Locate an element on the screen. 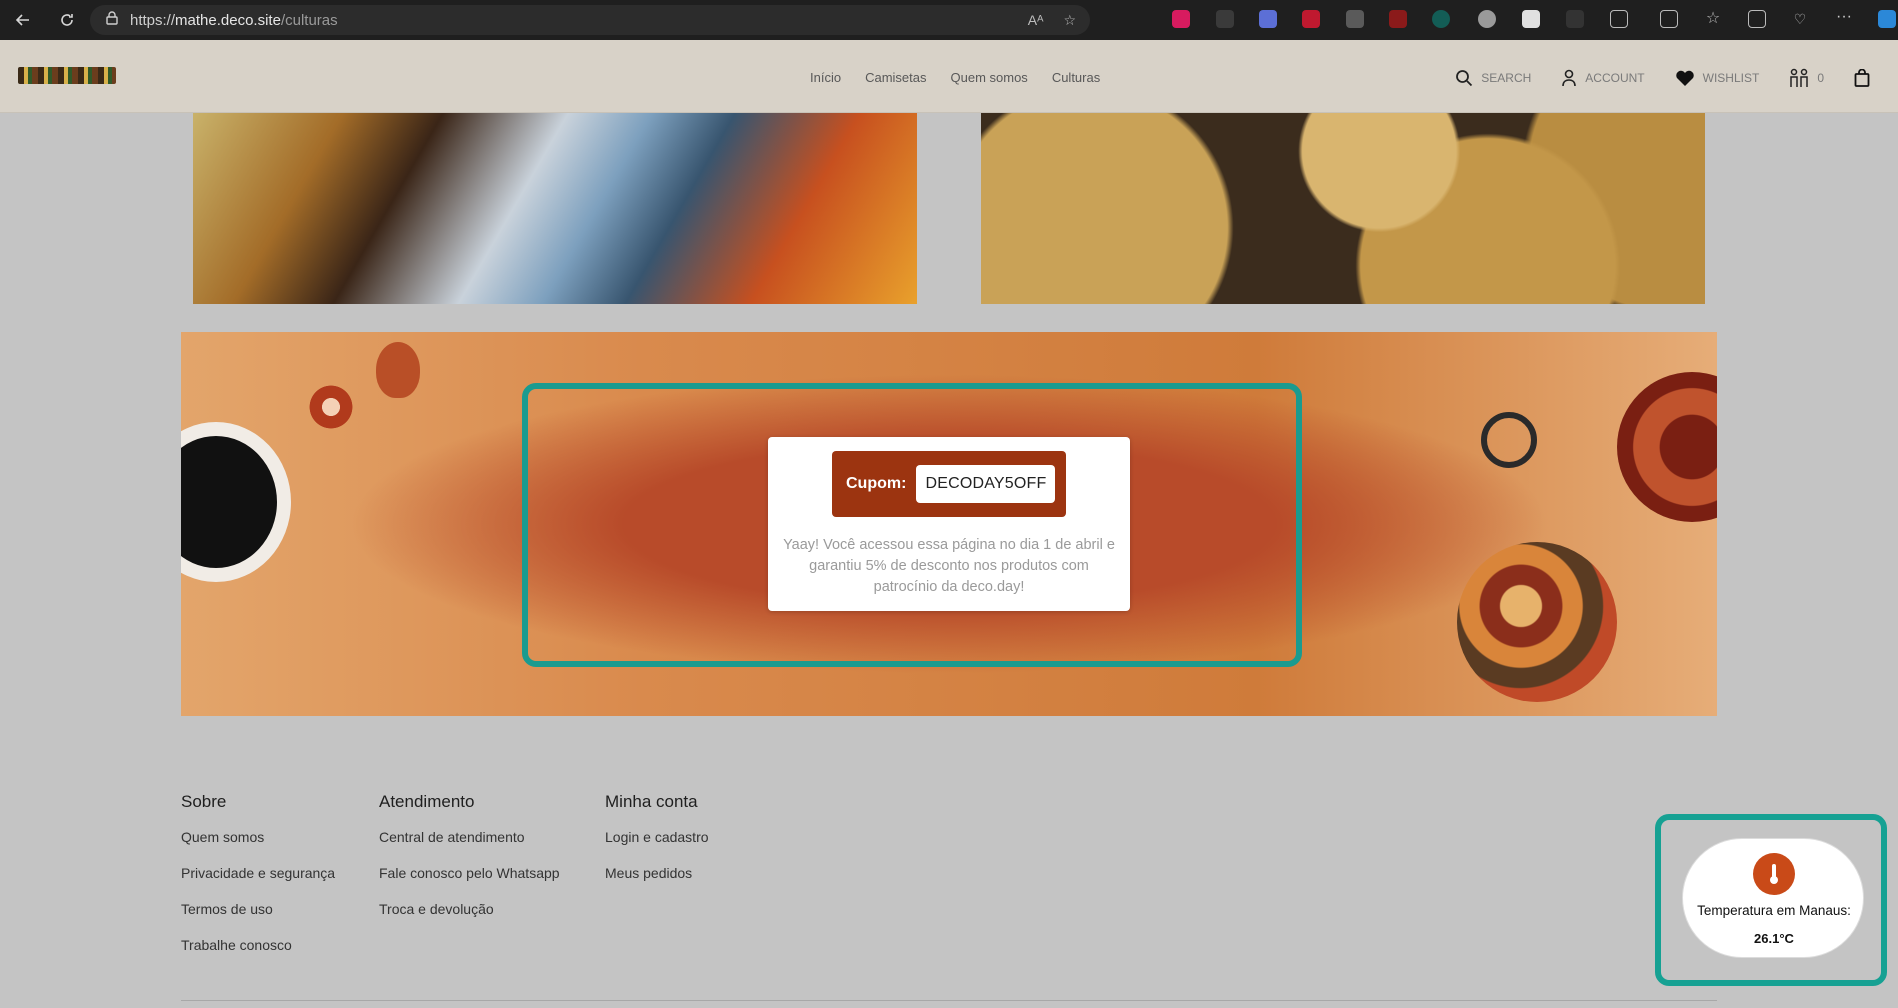 This screenshot has width=1898, height=1008. main-nav: Início Camisetas Quem somos Culturas is located at coordinates (955, 77).